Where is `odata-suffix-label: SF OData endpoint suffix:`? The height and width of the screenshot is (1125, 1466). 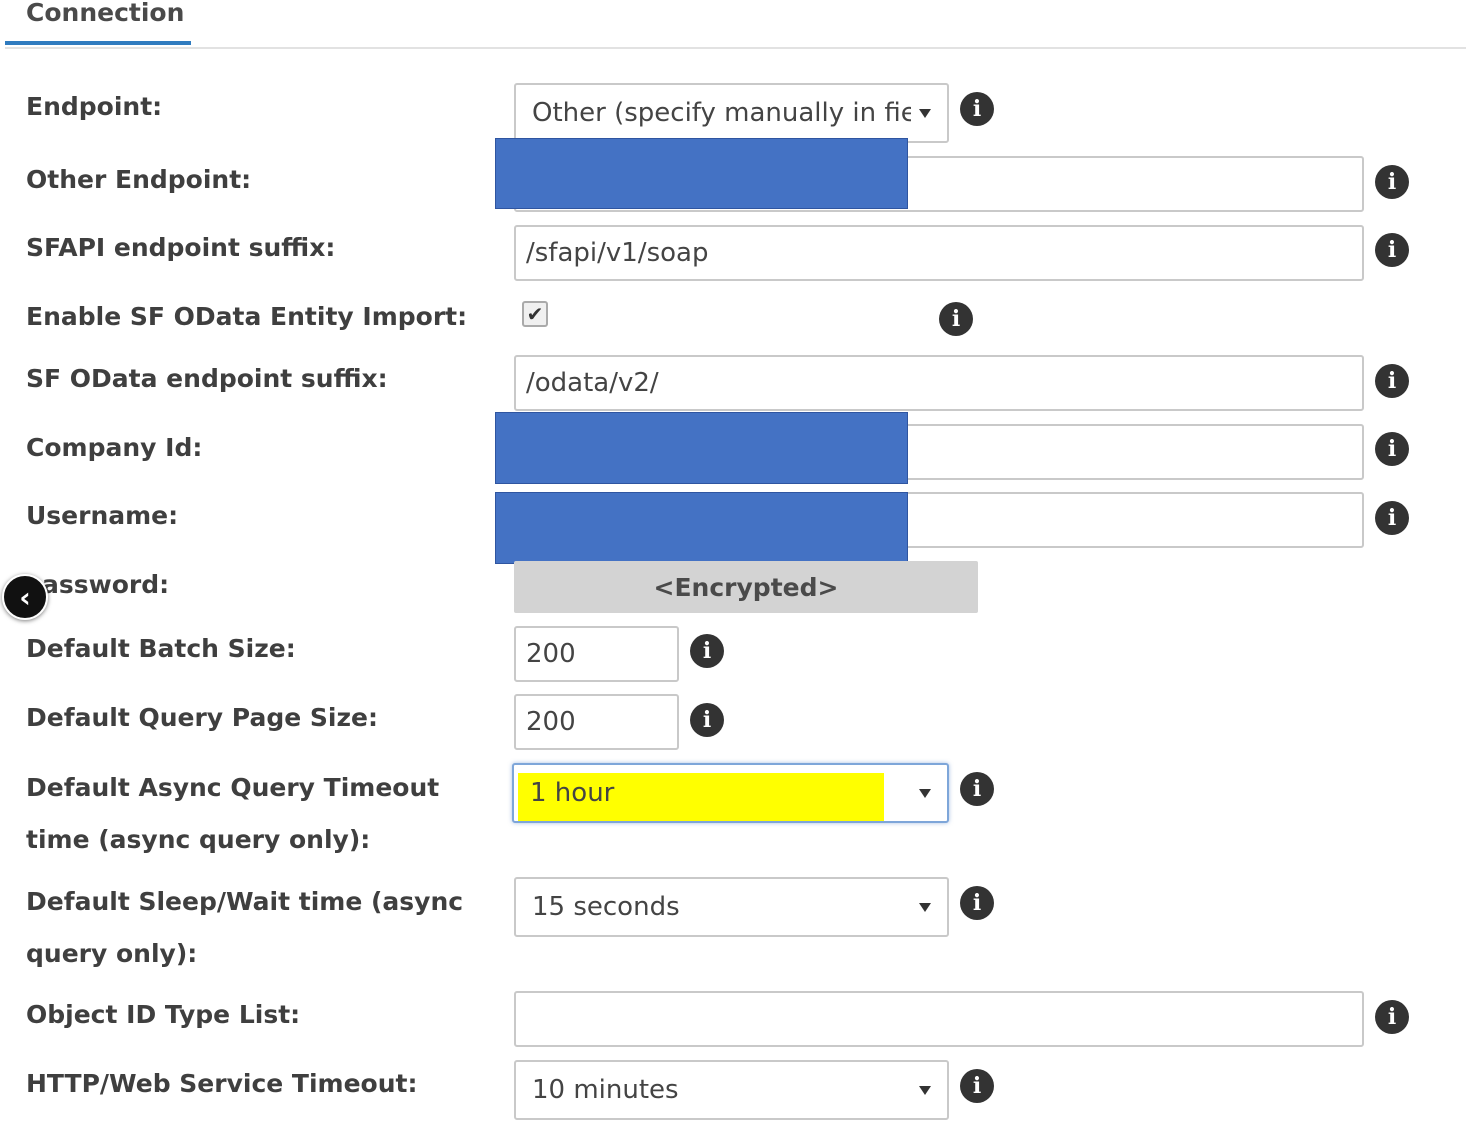
odata-suffix-label: SF OData endpoint suffix: is located at coordinates (207, 378).